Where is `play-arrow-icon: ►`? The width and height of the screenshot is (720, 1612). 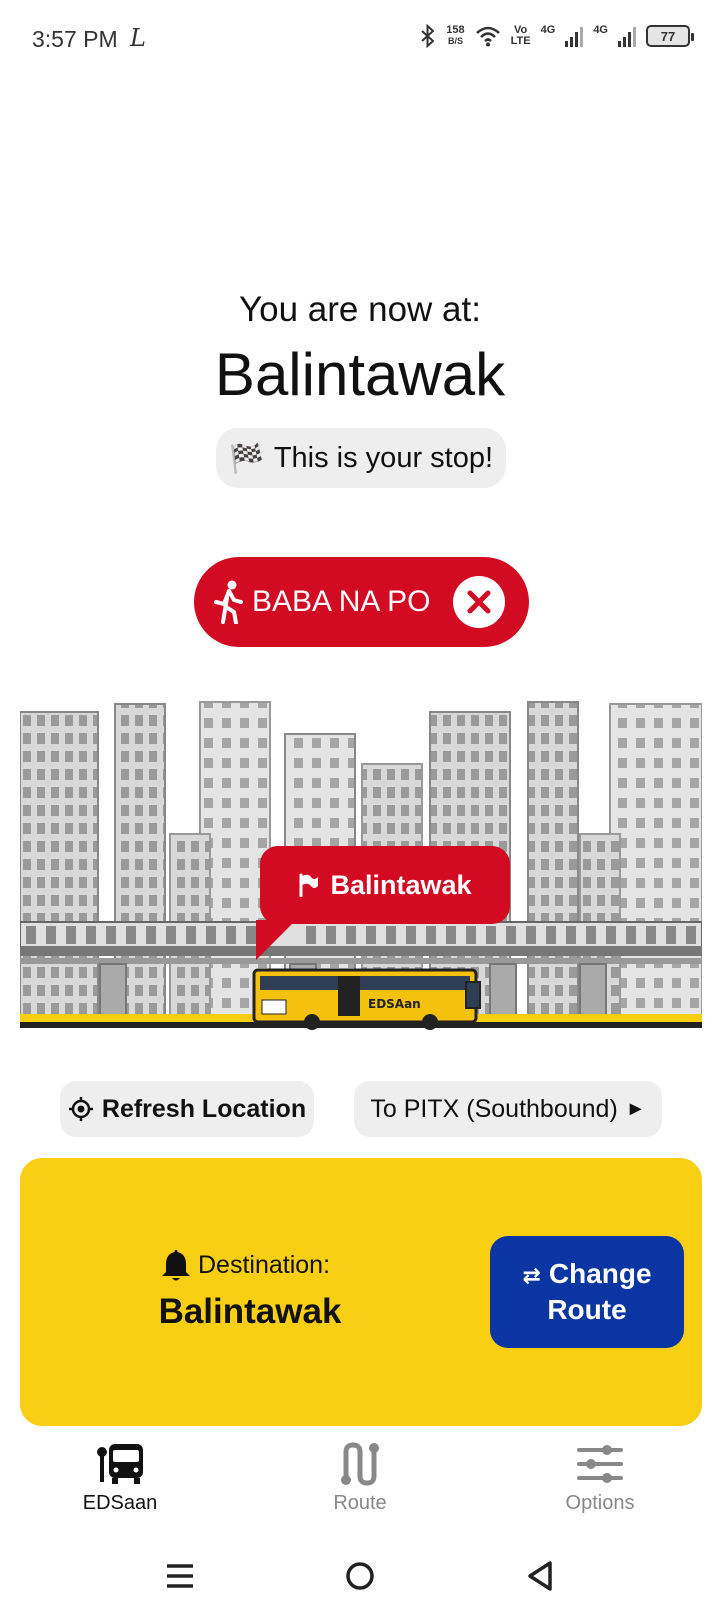
play-arrow-icon: ► is located at coordinates (635, 1108).